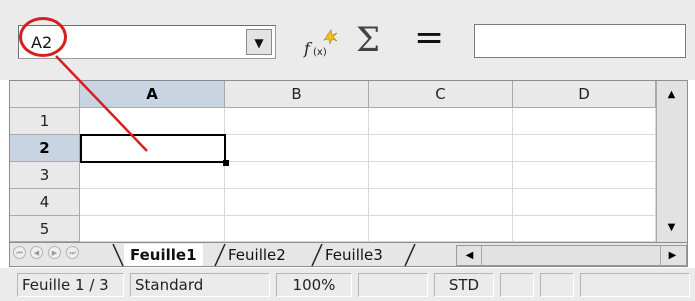 This screenshot has width=695, height=301. What do you see at coordinates (320, 52) in the screenshot?
I see `svg-text: (x)` at bounding box center [320, 52].